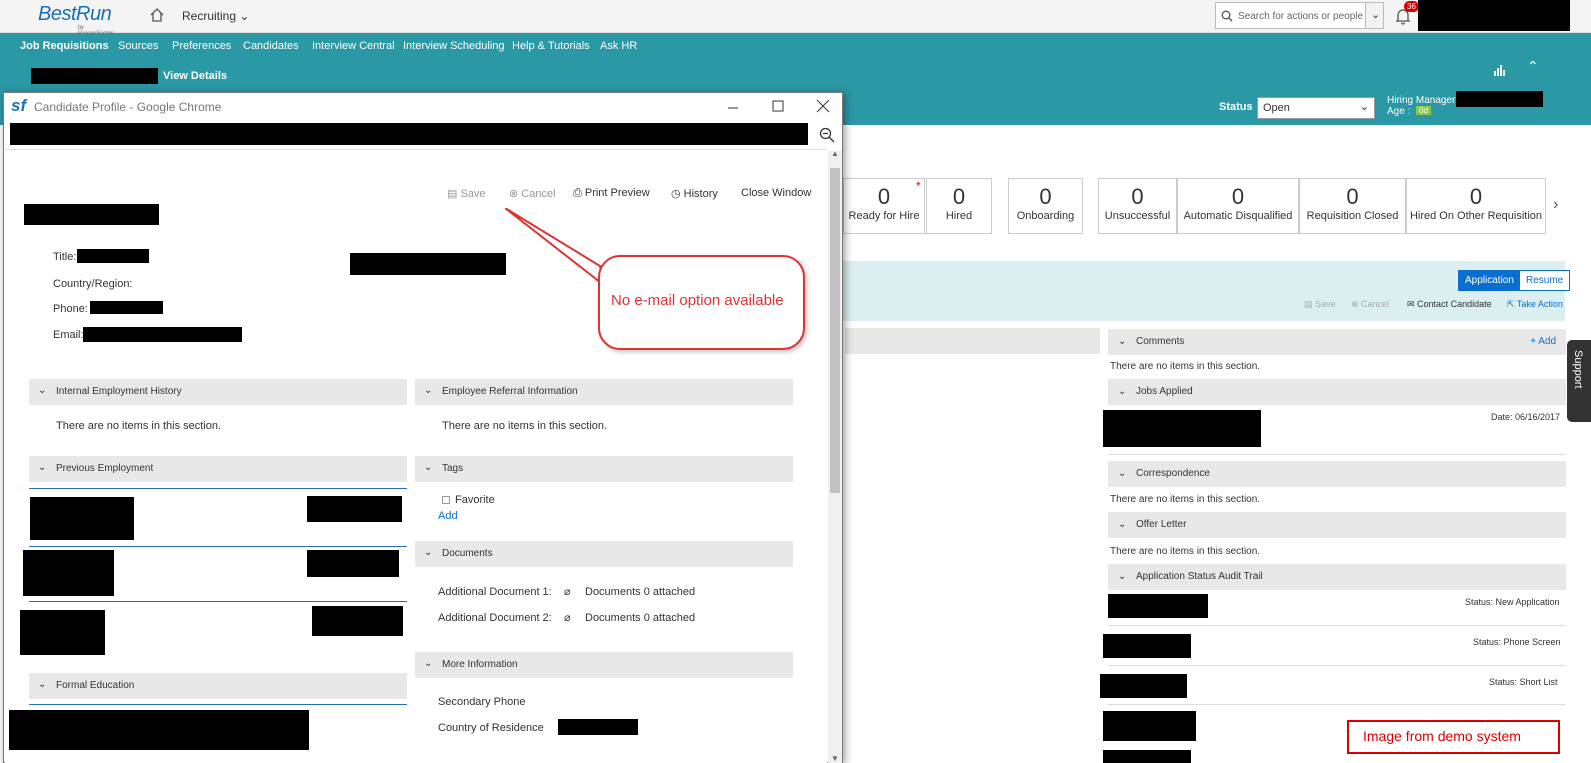  I want to click on redacted-title, so click(113, 256).